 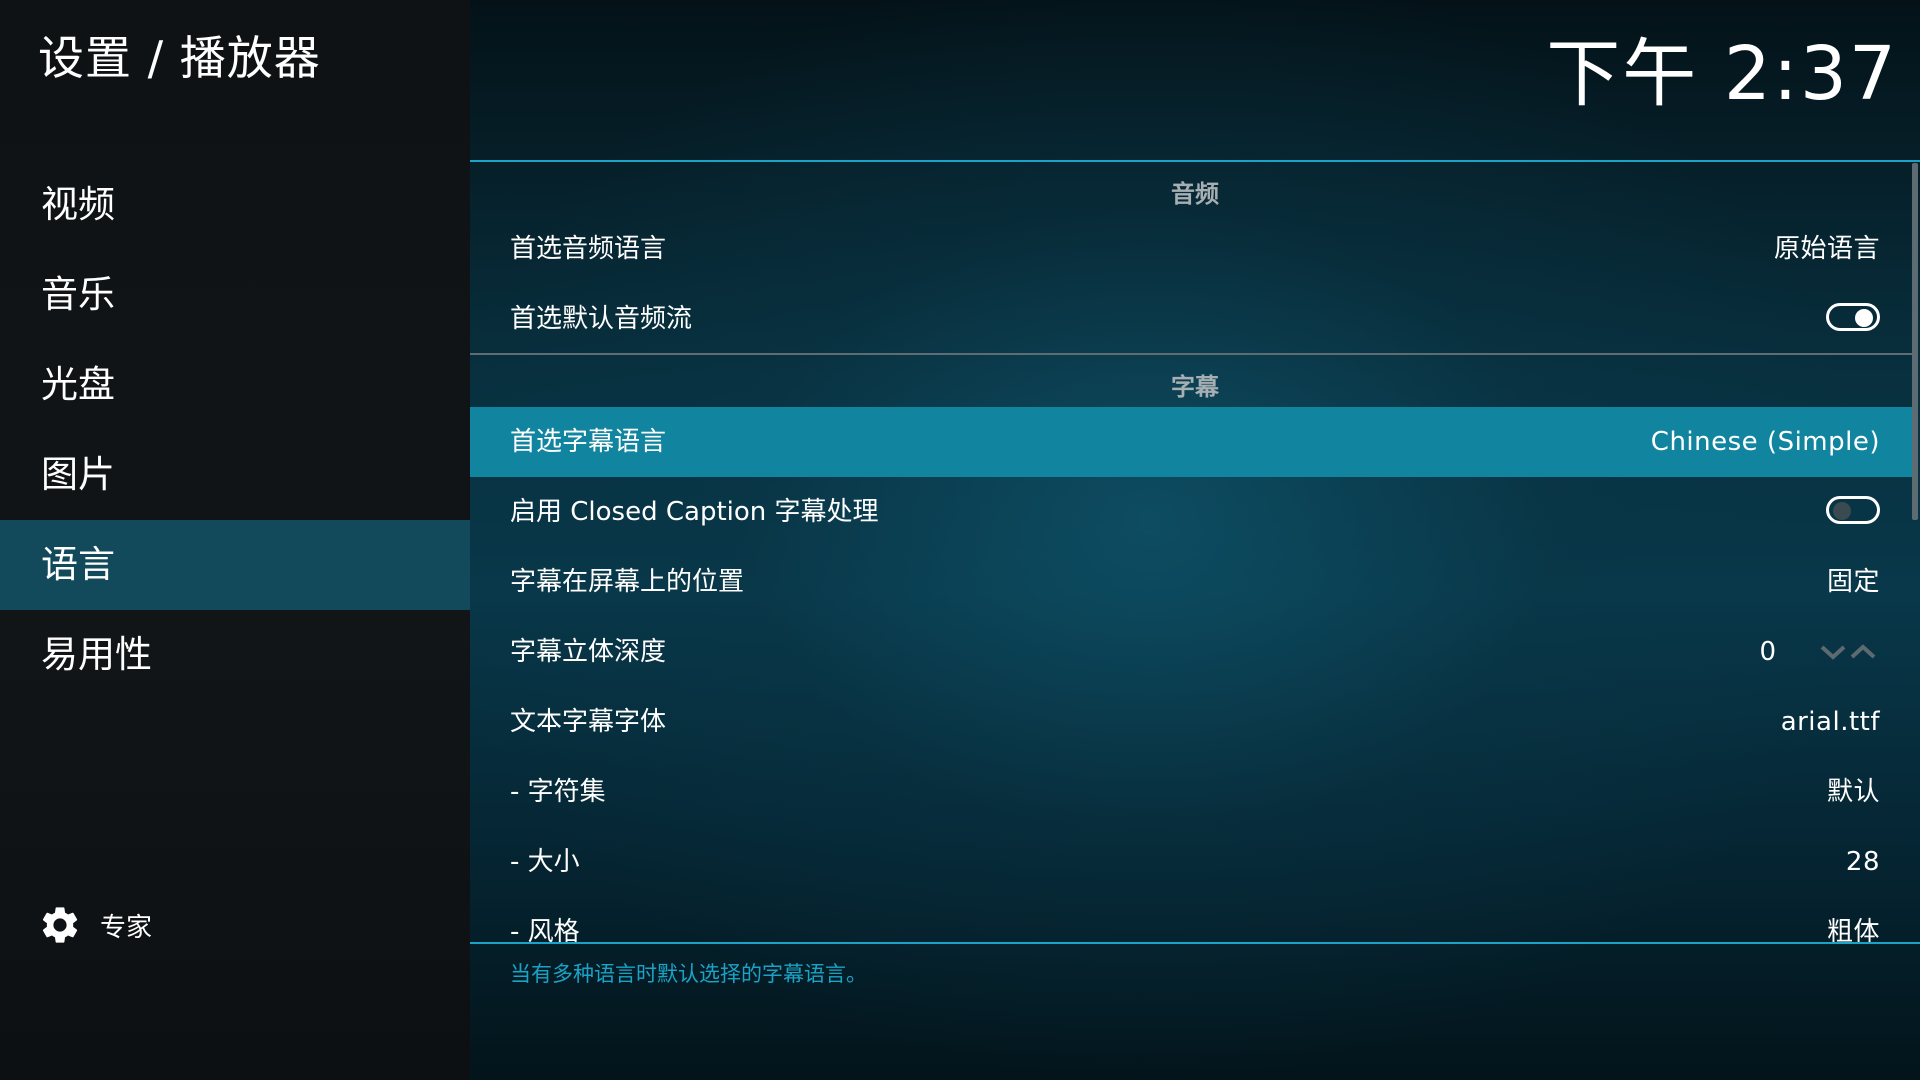 I want to click on setting-description: 当有多种语言时默认选择的字幕语言。, so click(x=688, y=974).